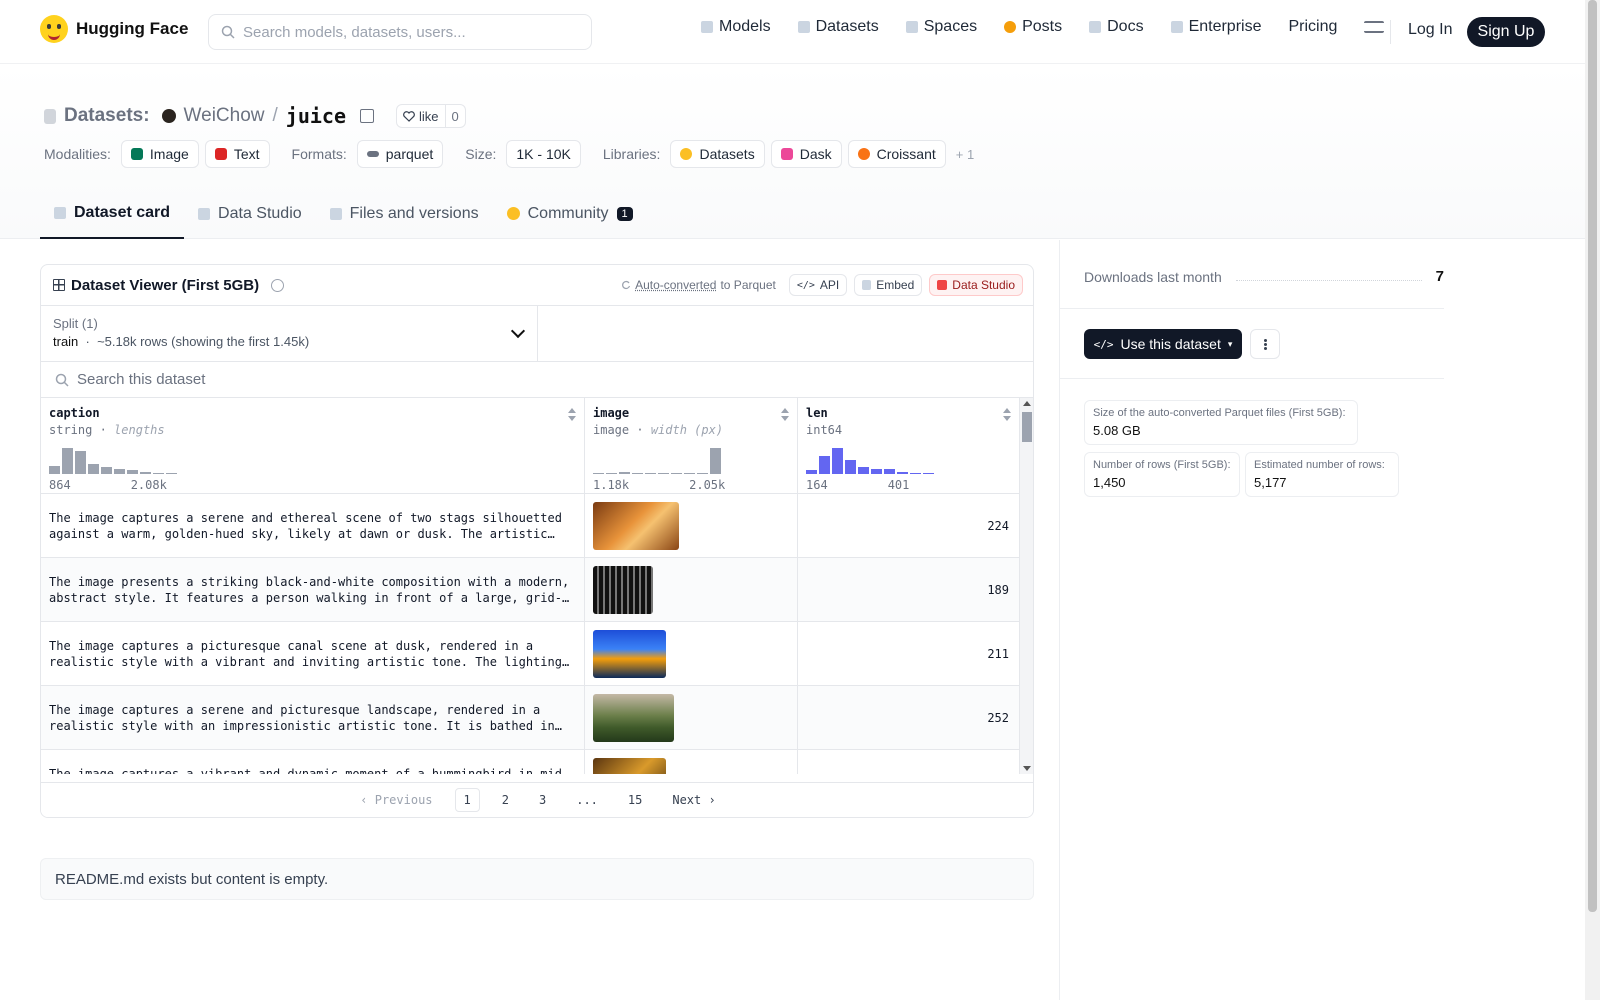  What do you see at coordinates (377, 379) in the screenshot?
I see `dataset-search-input` at bounding box center [377, 379].